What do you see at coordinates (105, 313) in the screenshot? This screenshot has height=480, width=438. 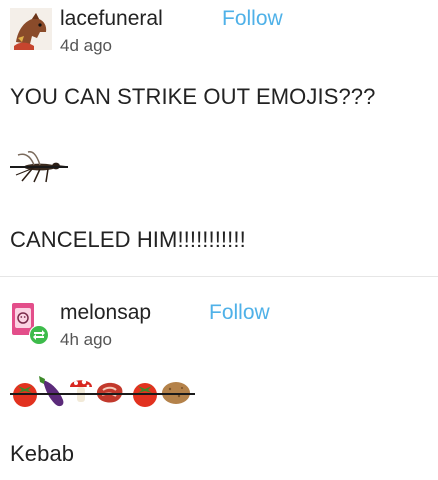 I see `username: melonsap` at bounding box center [105, 313].